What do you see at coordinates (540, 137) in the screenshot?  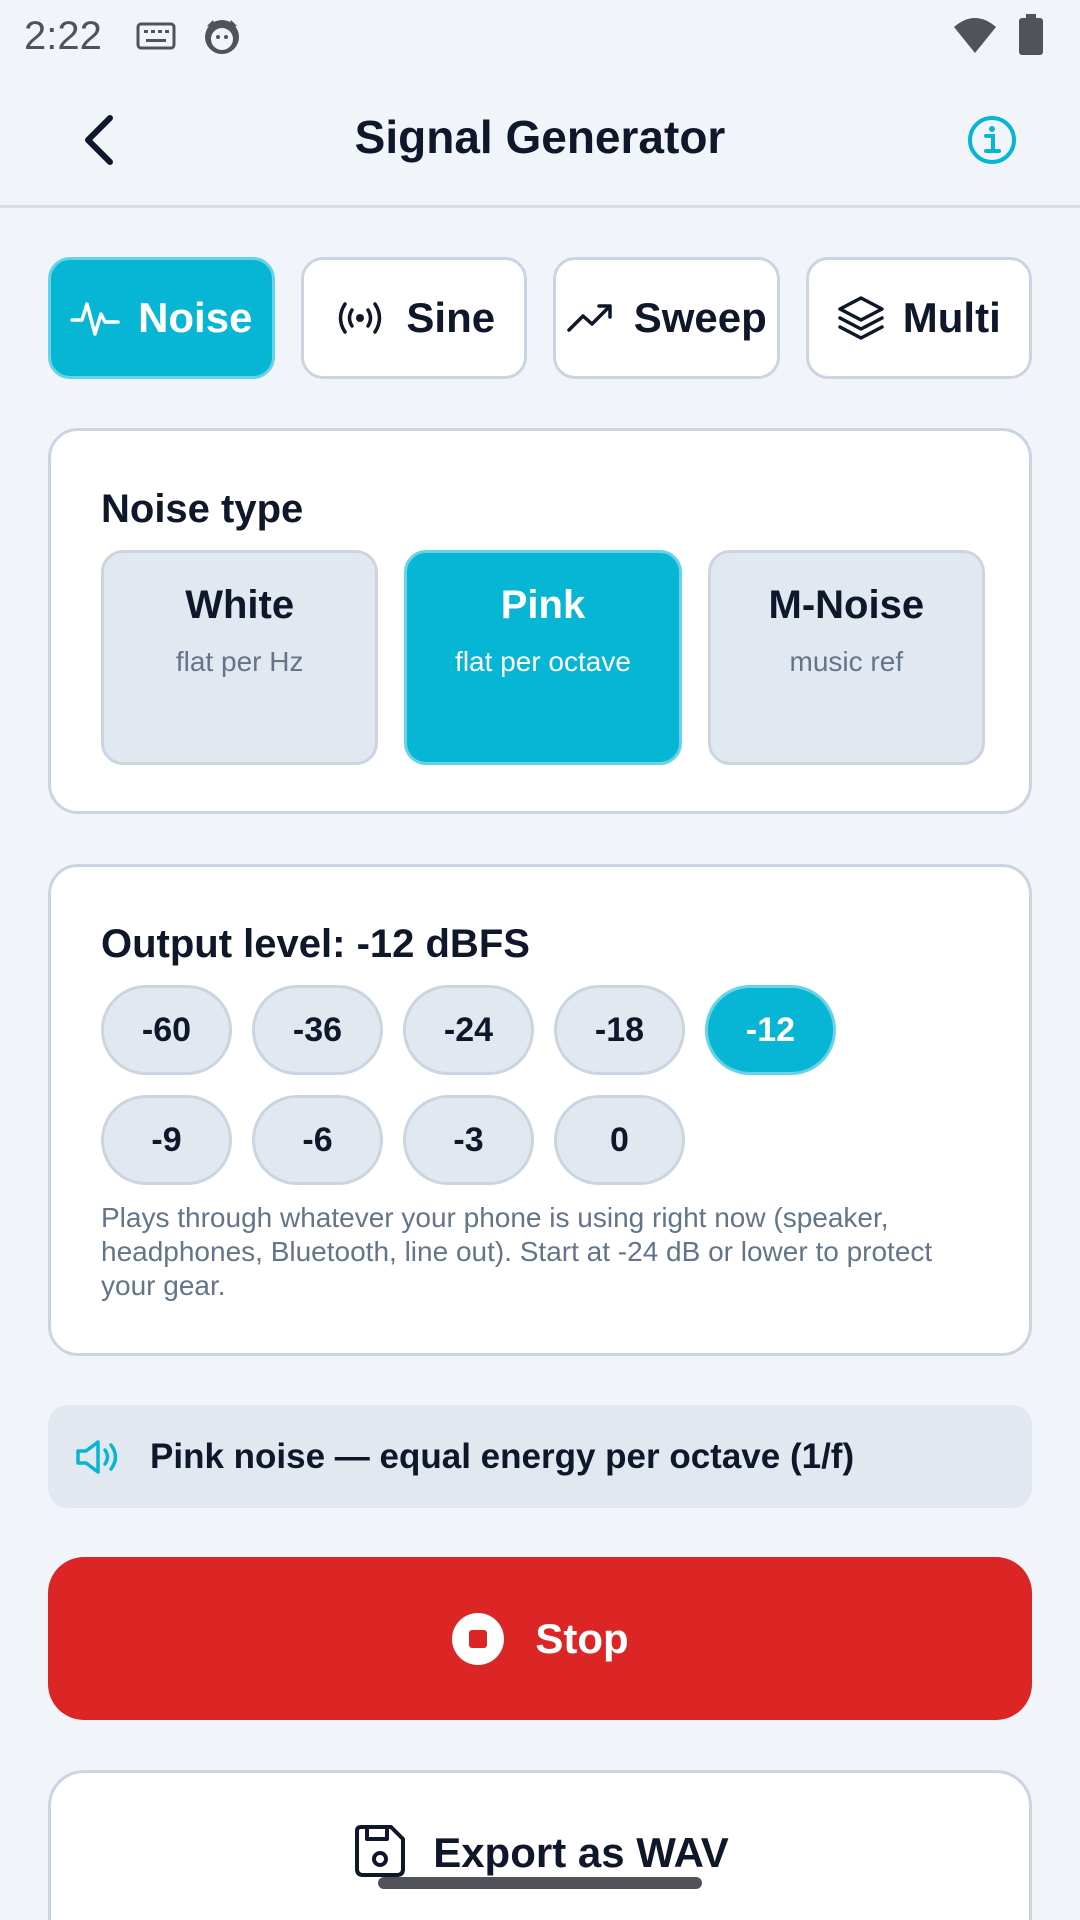 I see `page-title: Signal Generator` at bounding box center [540, 137].